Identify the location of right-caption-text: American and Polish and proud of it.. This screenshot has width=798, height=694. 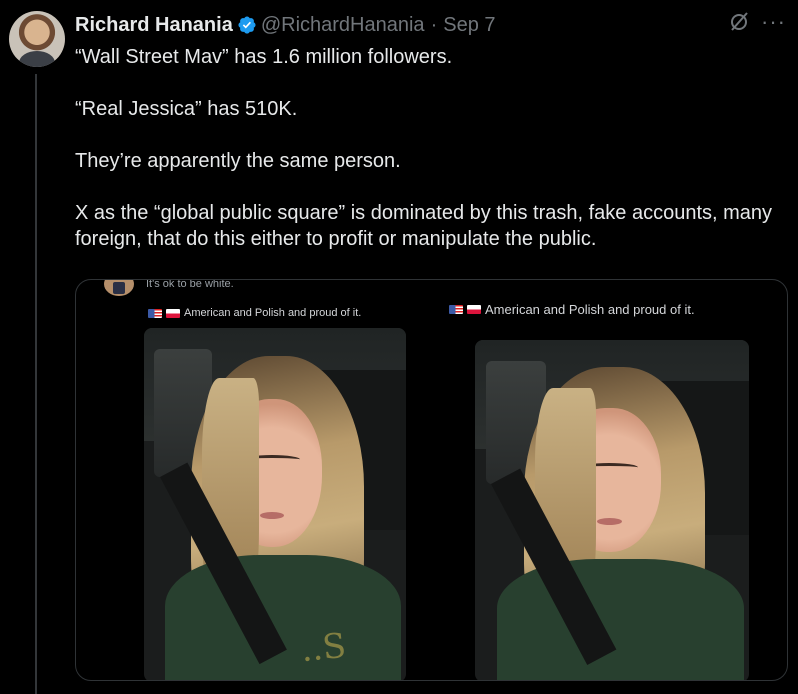
(590, 309).